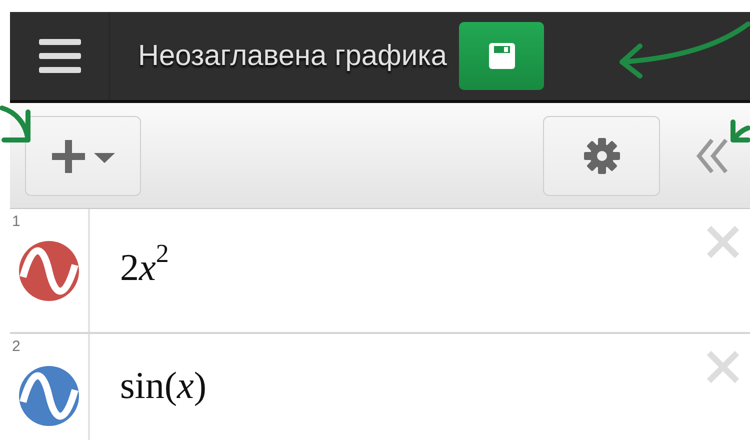 This screenshot has width=750, height=440. Describe the element at coordinates (16, 346) in the screenshot. I see `line-number: 2` at that location.